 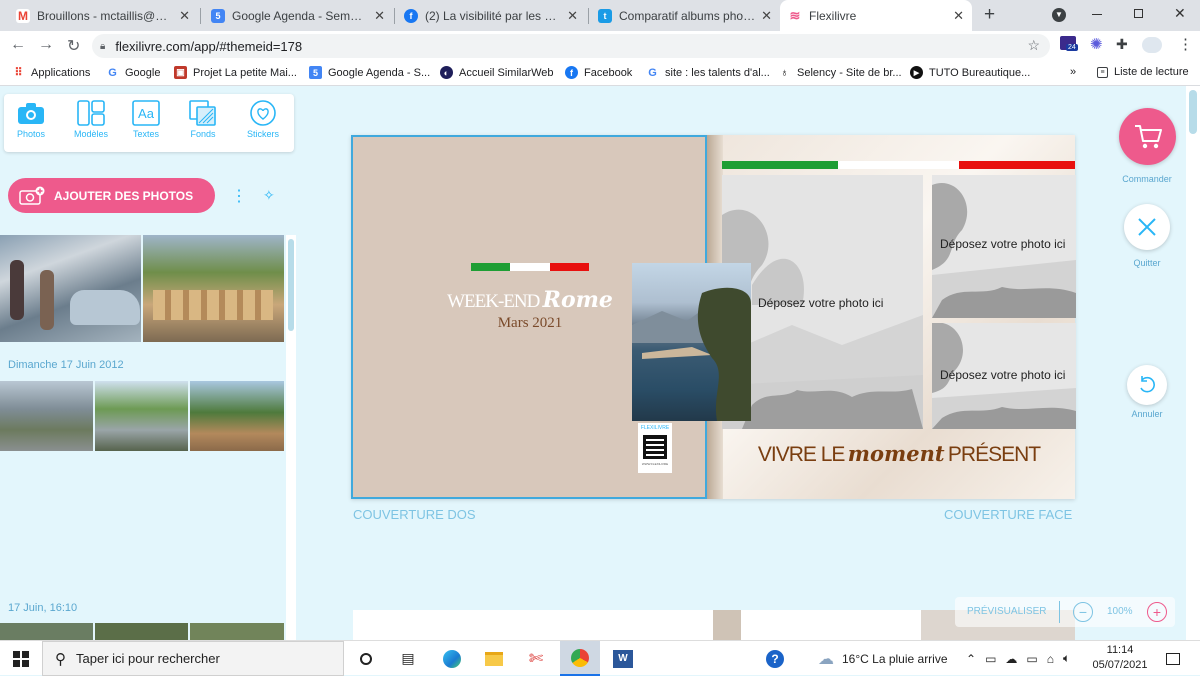 I want to click on tab-title: (2) La visibilité par les mots -, so click(x=493, y=15).